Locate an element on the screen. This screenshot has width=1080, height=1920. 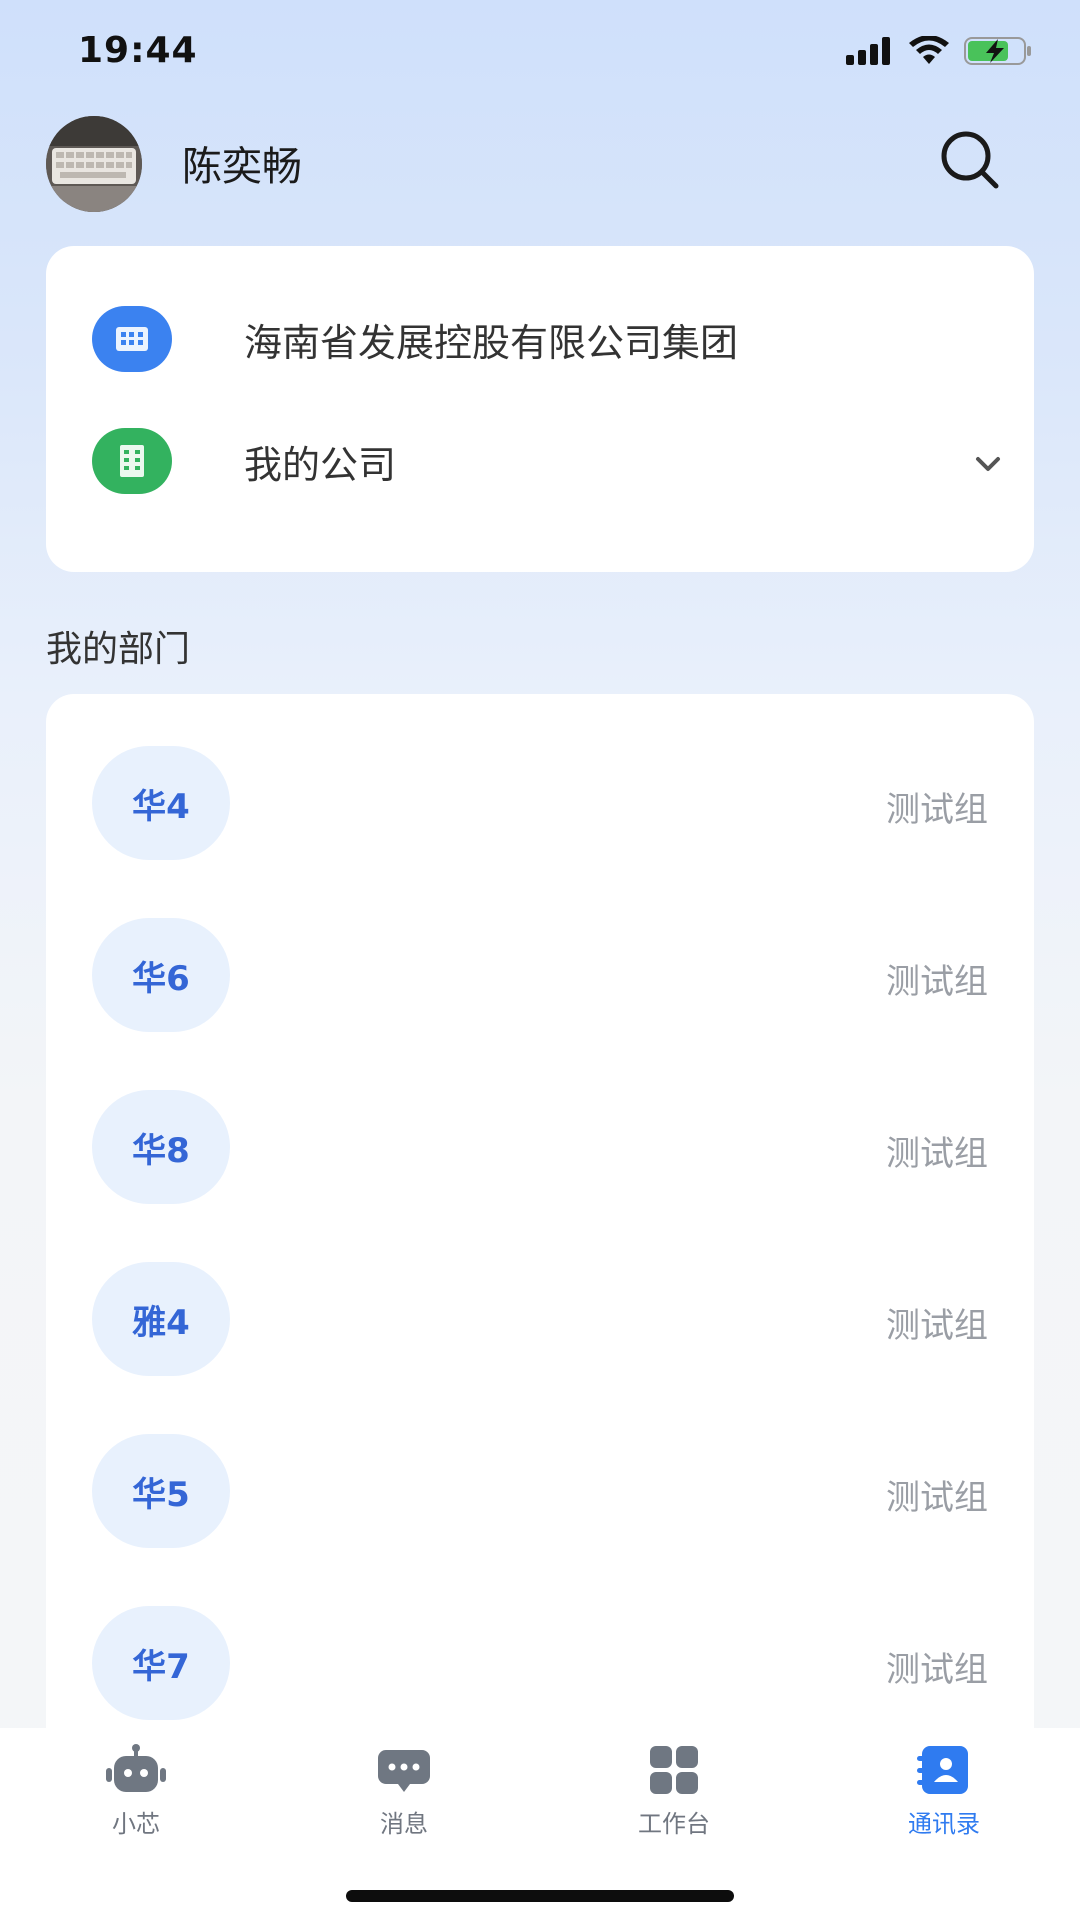
battery-charging-icon is located at coordinates (997, 51).